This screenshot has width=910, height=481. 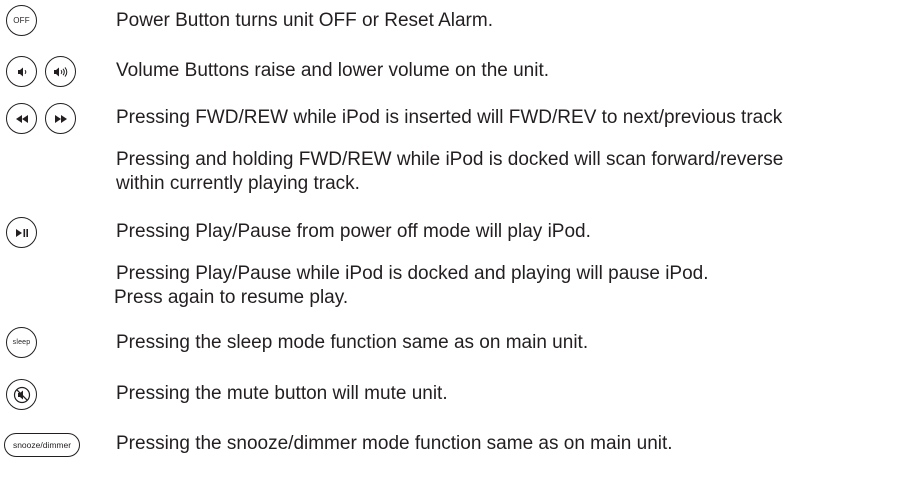 What do you see at coordinates (231, 297) in the screenshot?
I see `description-line: Press again to resume play.` at bounding box center [231, 297].